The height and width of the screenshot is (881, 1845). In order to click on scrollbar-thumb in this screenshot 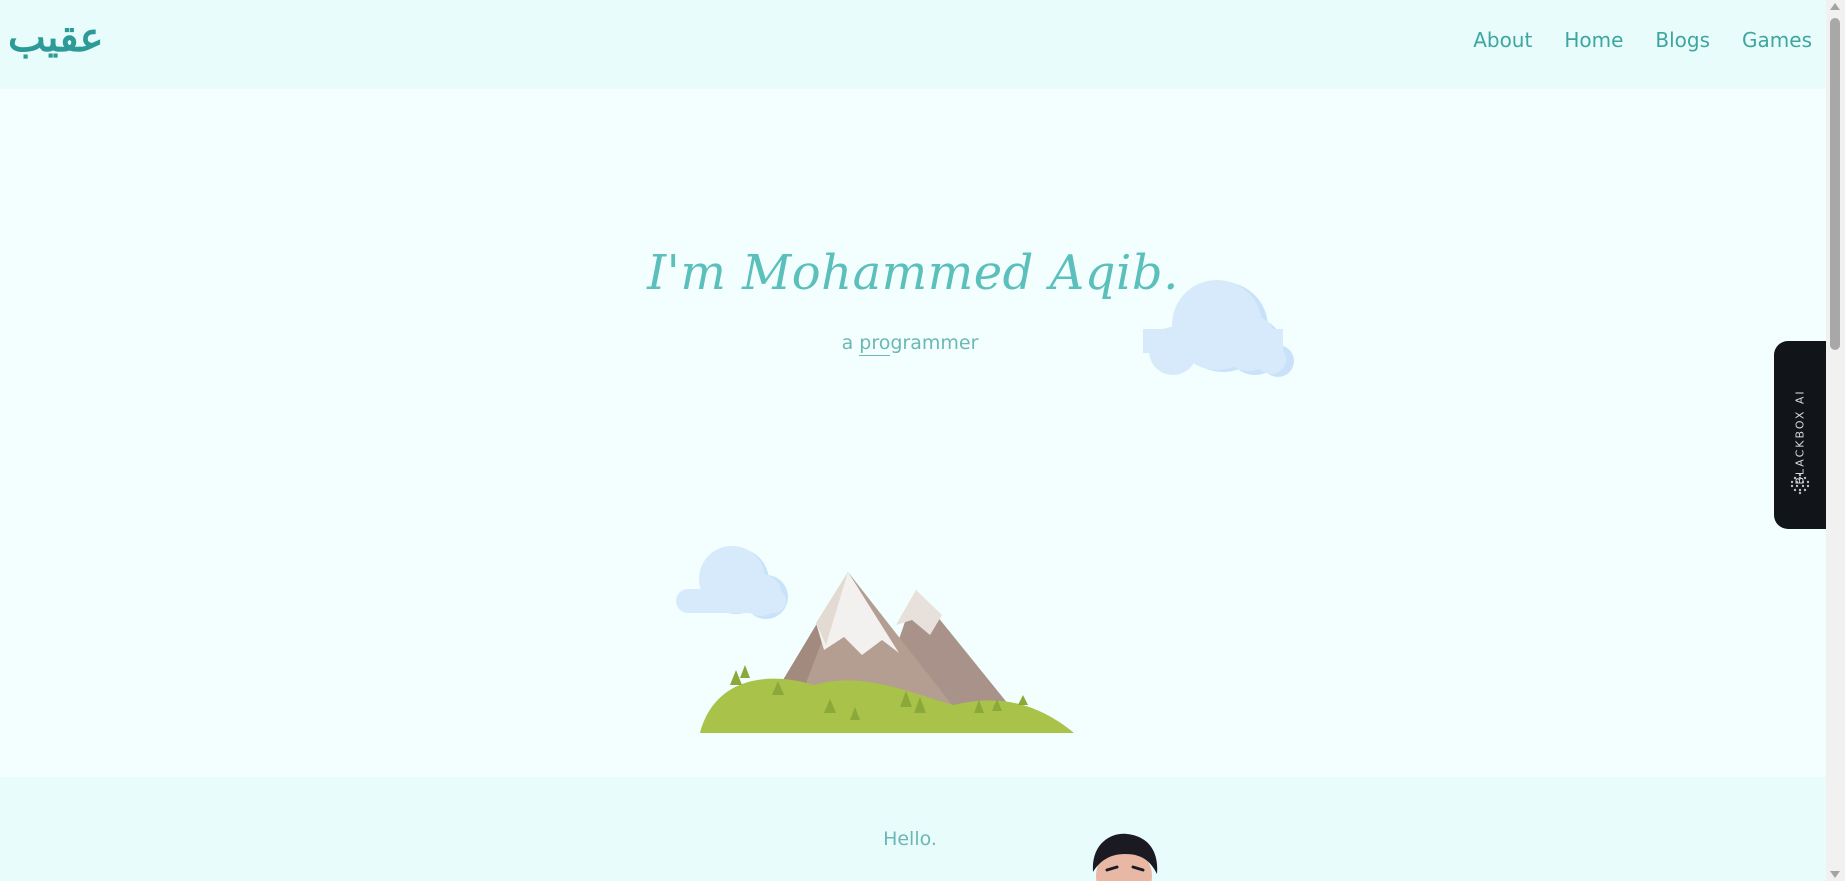, I will do `click(1835, 184)`.